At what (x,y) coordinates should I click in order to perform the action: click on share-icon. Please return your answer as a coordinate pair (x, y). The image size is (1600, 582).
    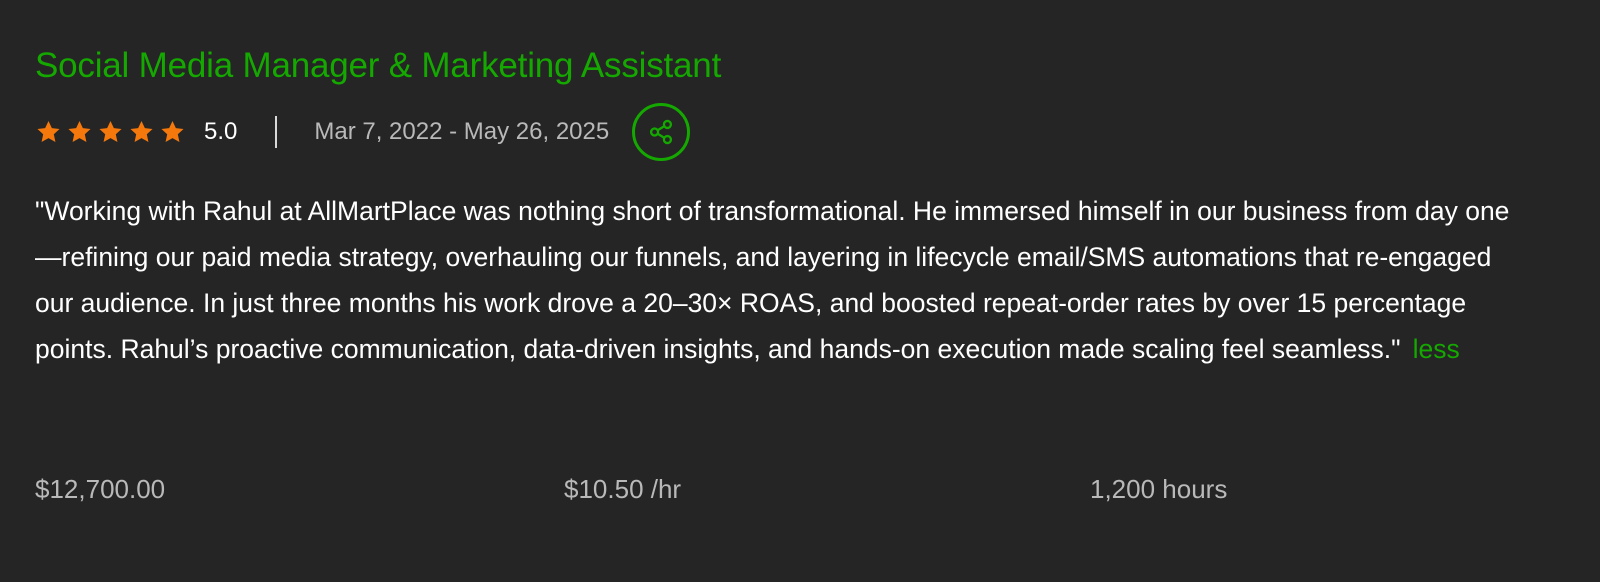
    Looking at the image, I should click on (661, 132).